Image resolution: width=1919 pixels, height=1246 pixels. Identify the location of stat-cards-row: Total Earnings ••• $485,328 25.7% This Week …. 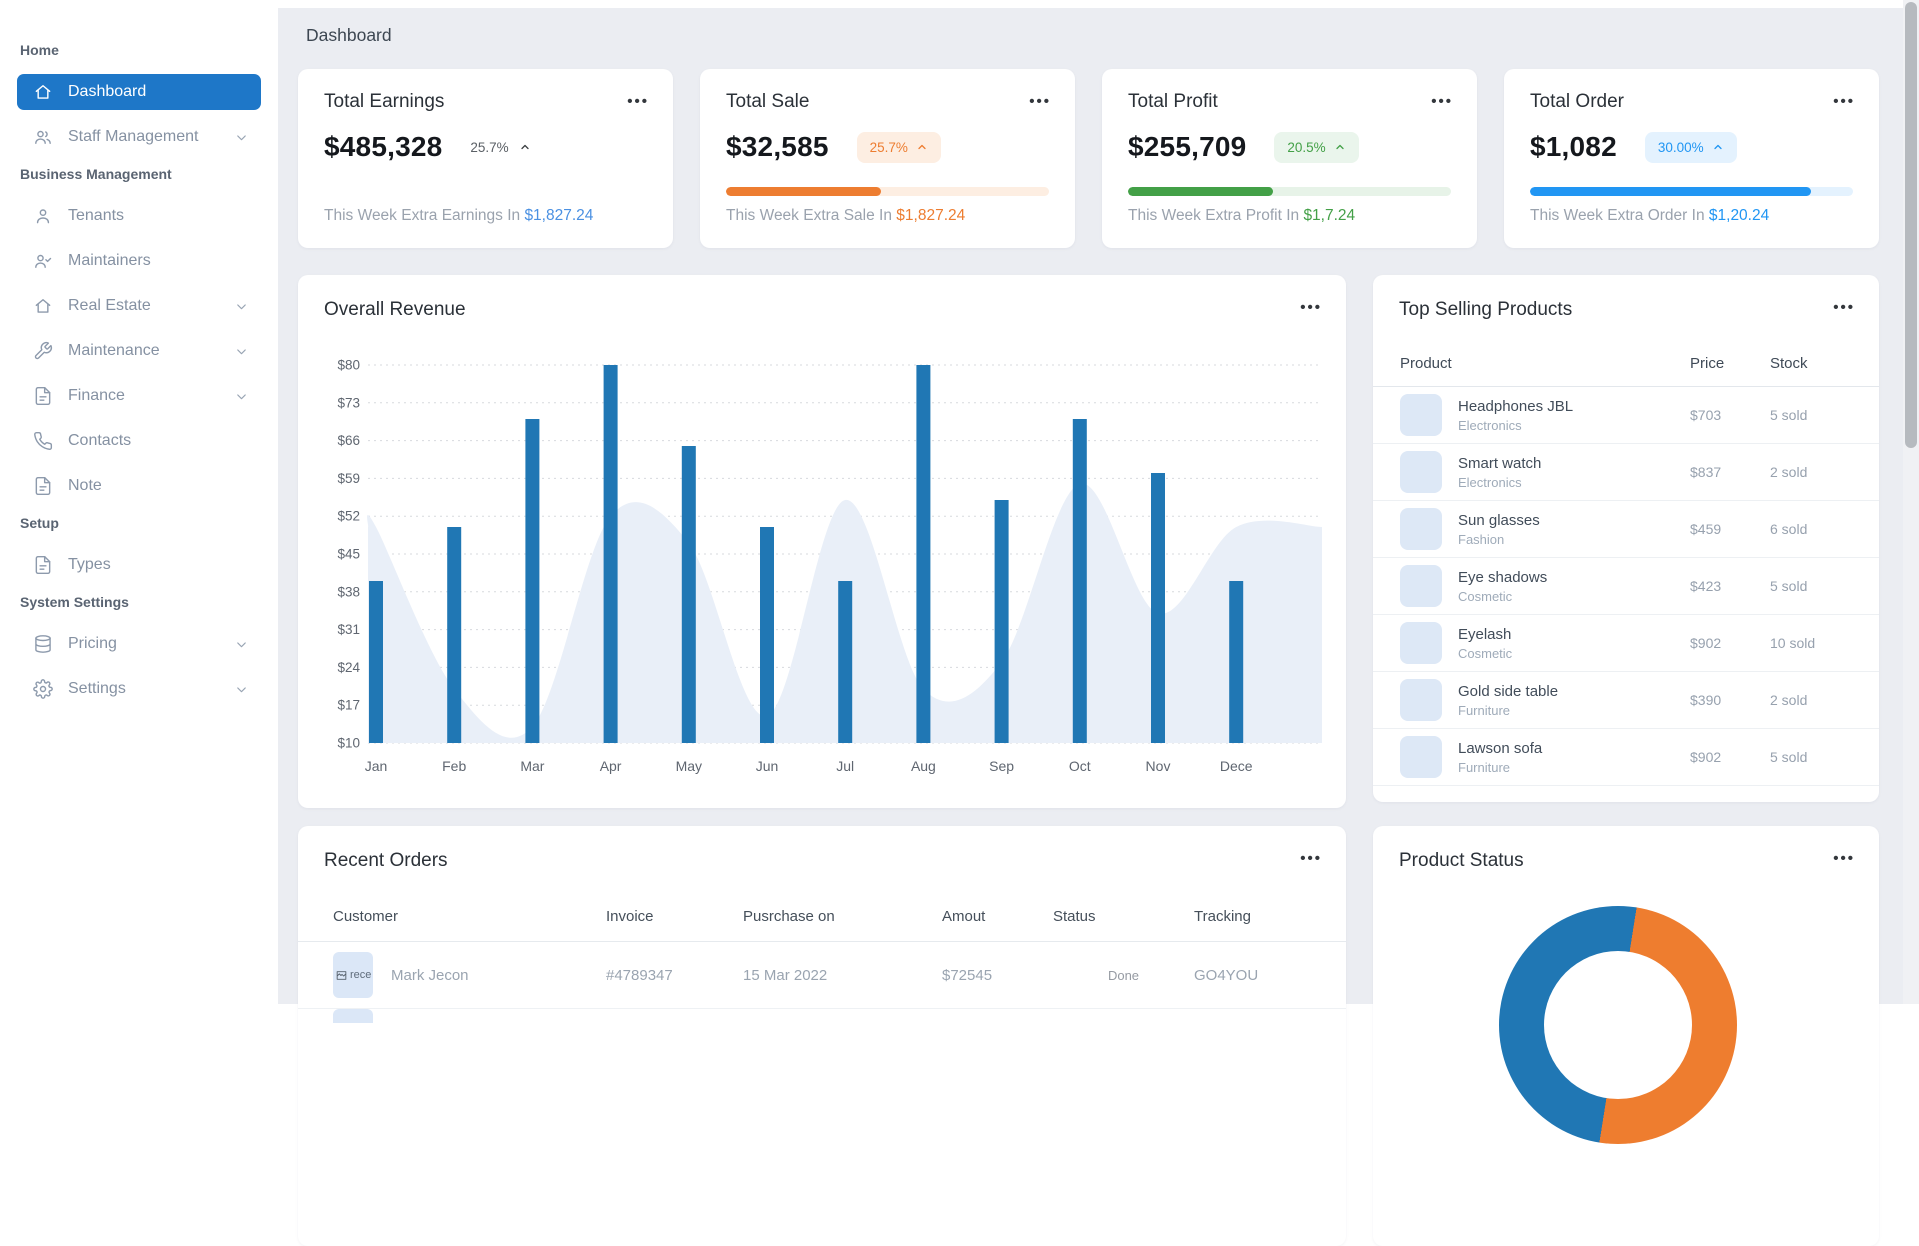
(1088, 158).